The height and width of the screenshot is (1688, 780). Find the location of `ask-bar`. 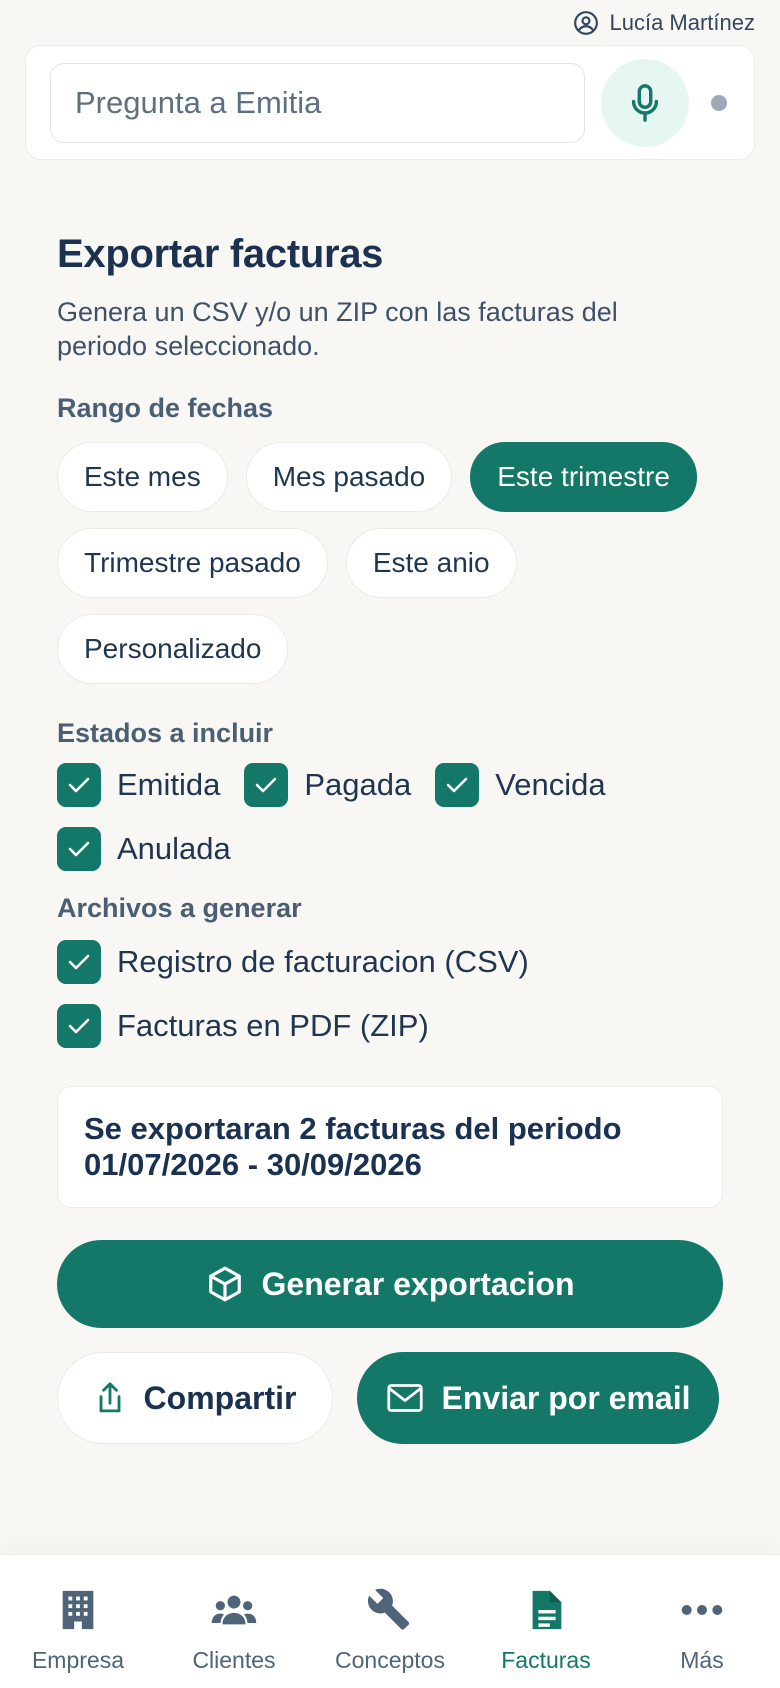

ask-bar is located at coordinates (390, 102).